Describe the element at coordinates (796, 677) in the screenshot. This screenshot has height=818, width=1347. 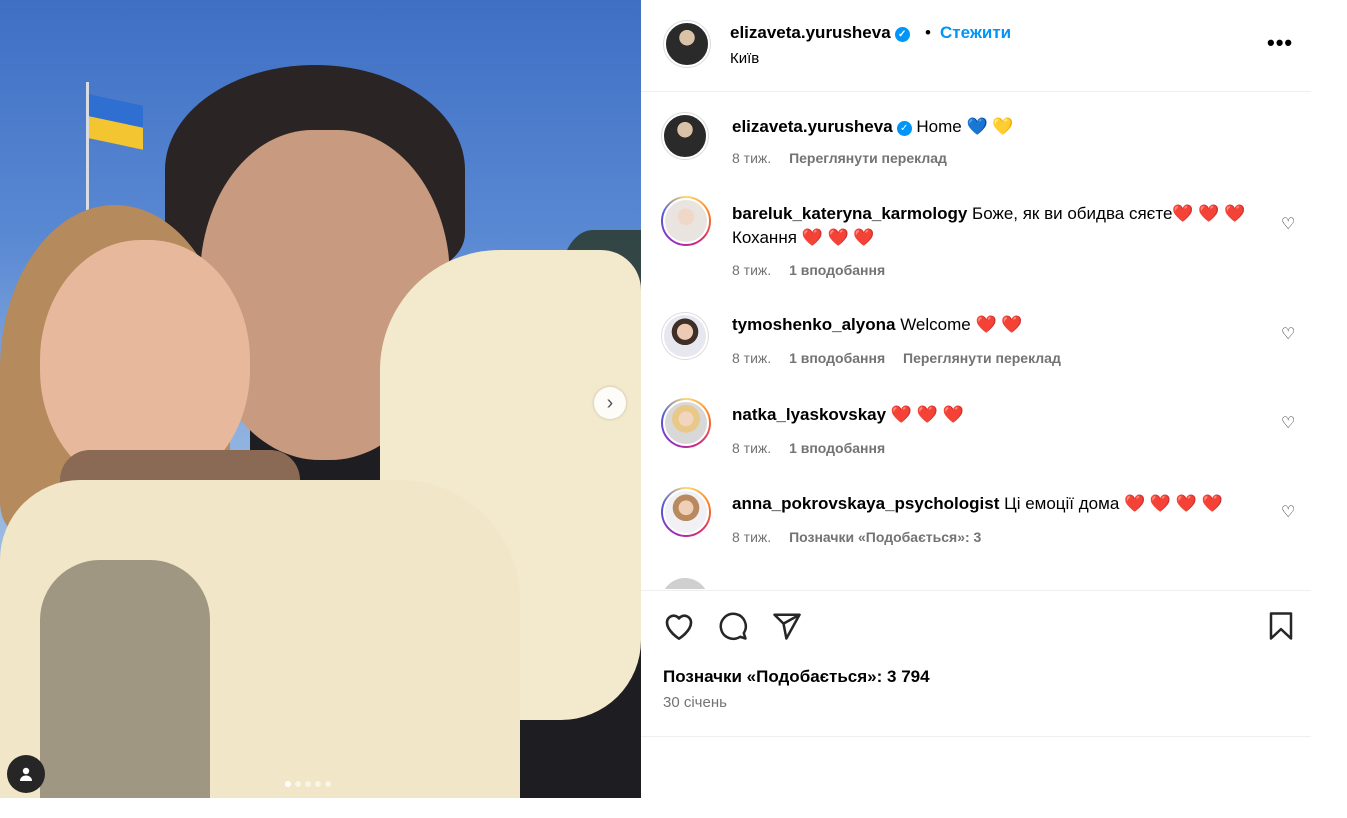
I see `likes-count: Позначки «Подобається»: 3 794` at that location.